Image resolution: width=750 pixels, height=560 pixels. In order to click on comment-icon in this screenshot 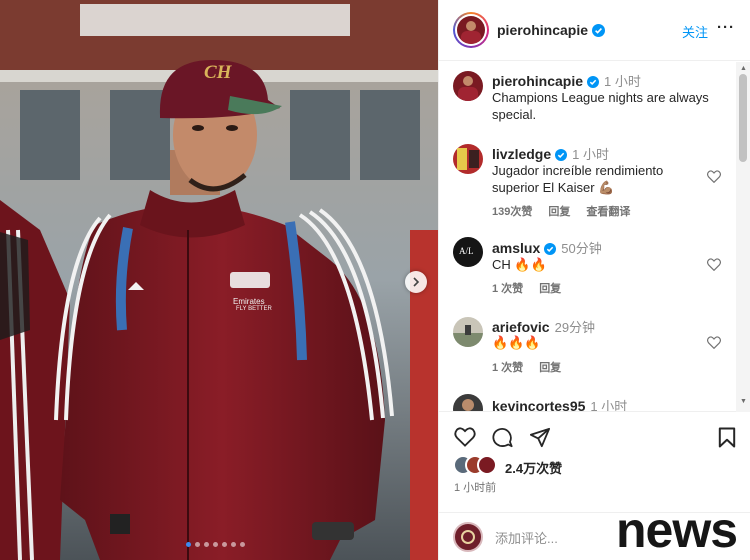, I will do `click(502, 437)`.